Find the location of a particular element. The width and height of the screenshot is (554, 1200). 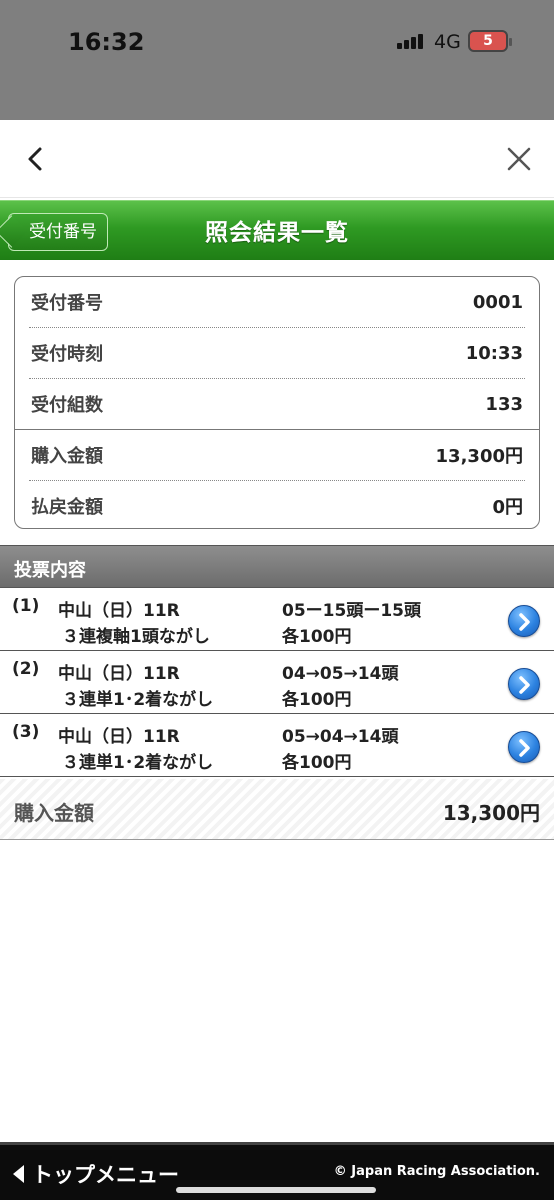

total-value: 13,300円 is located at coordinates (491, 813).